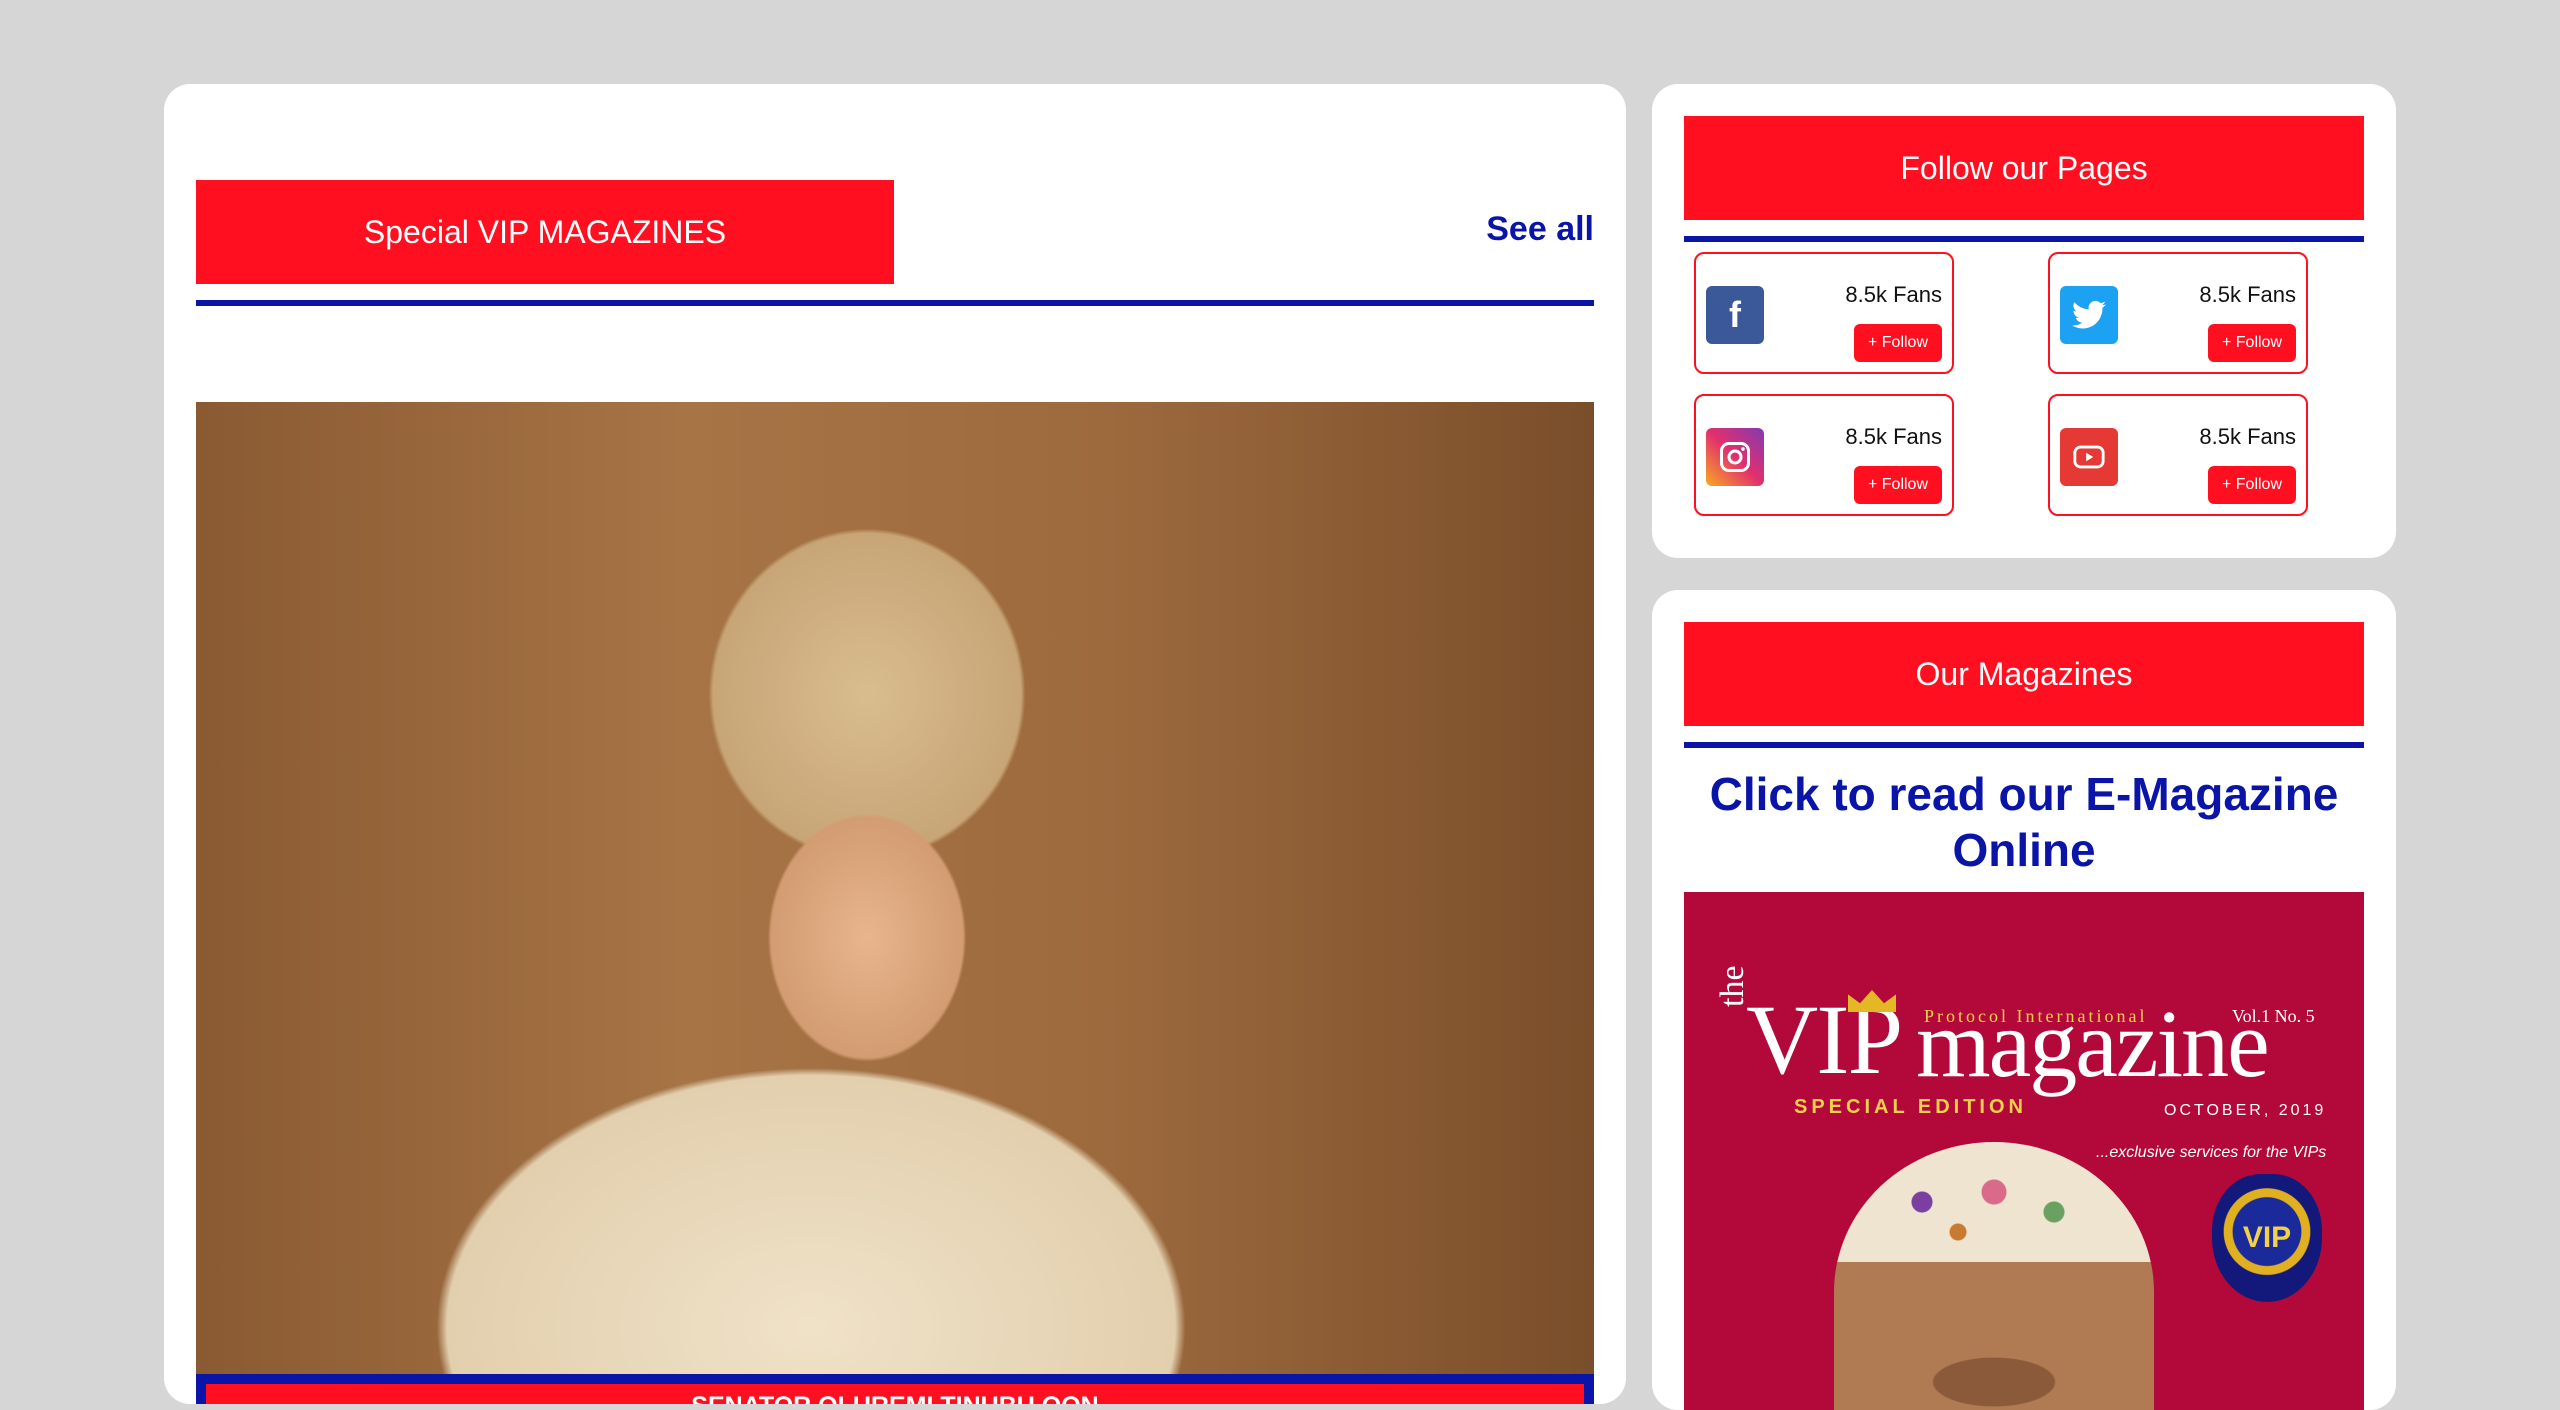 This screenshot has height=1410, width=2560. Describe the element at coordinates (2024, 674) in the screenshot. I see `magazines-title: Our Magazines` at that location.